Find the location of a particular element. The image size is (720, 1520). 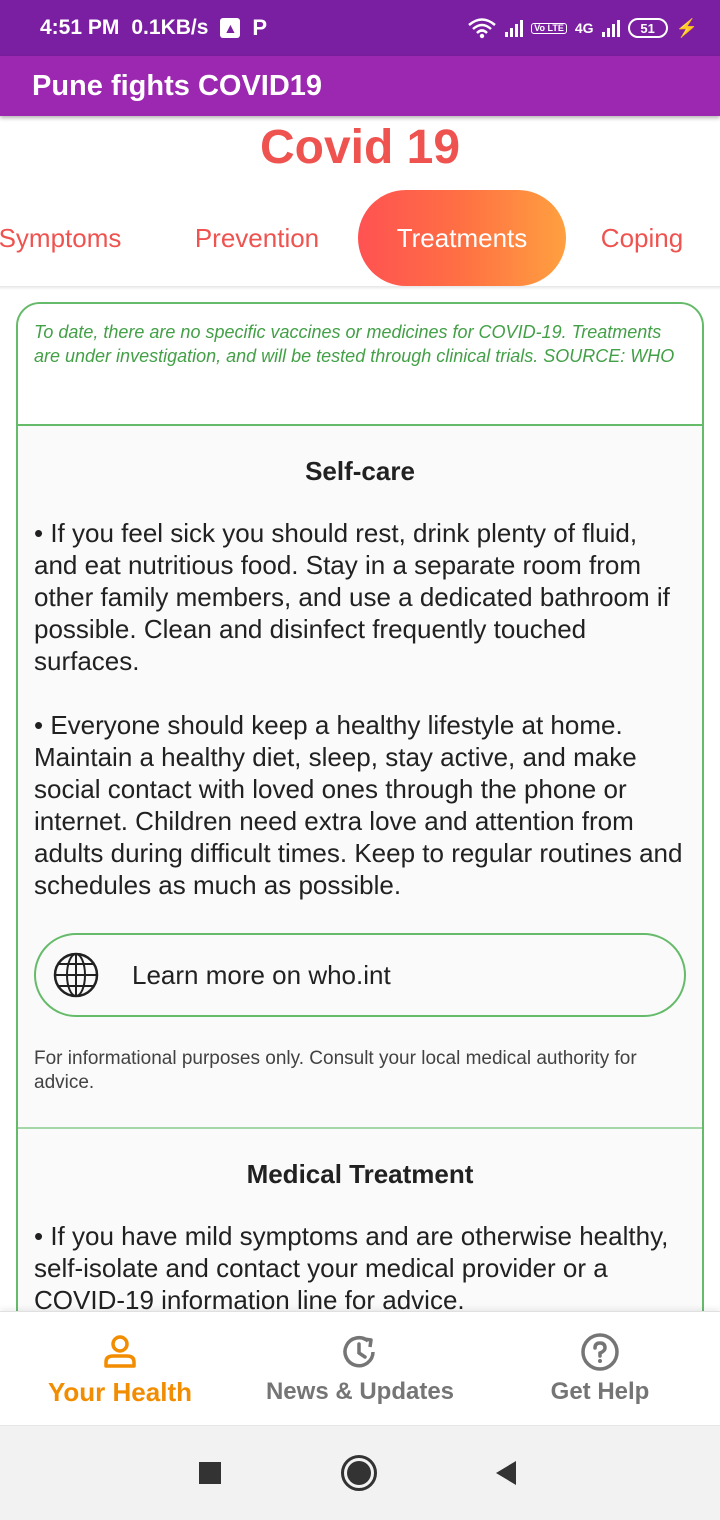

home-dot-icon is located at coordinates (359, 1473).